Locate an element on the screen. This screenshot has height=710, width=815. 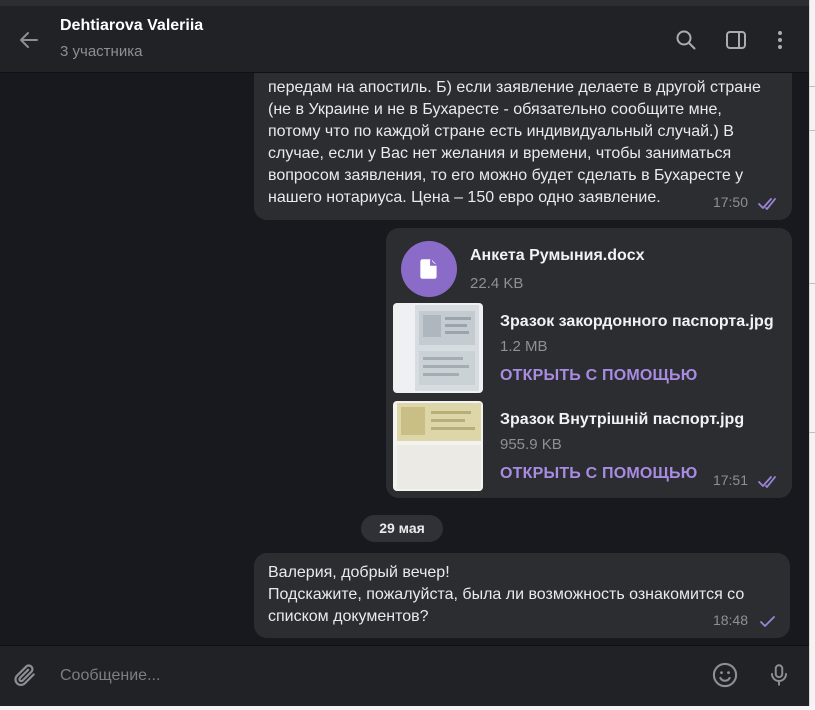
message-time: 17:50 is located at coordinates (730, 202).